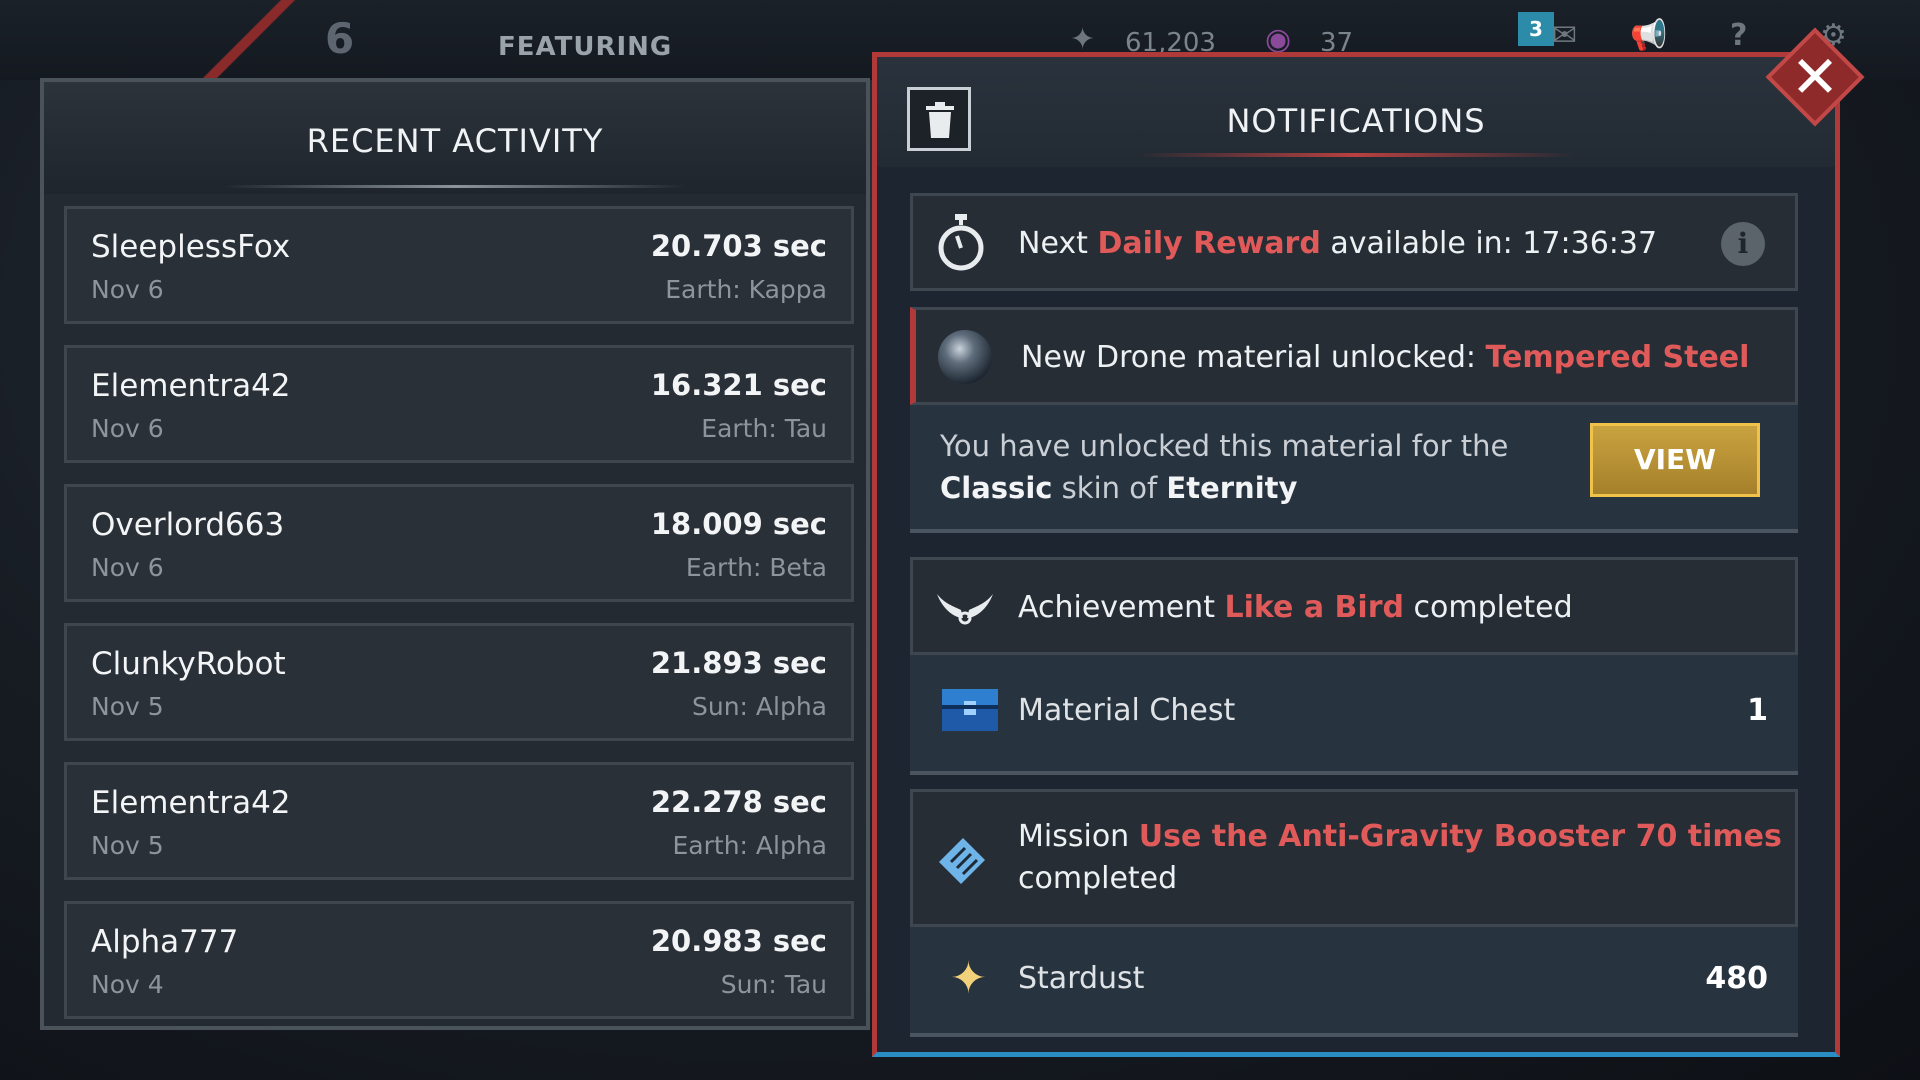 This screenshot has width=1920, height=1080. I want to click on activity-date: Nov 4, so click(127, 984).